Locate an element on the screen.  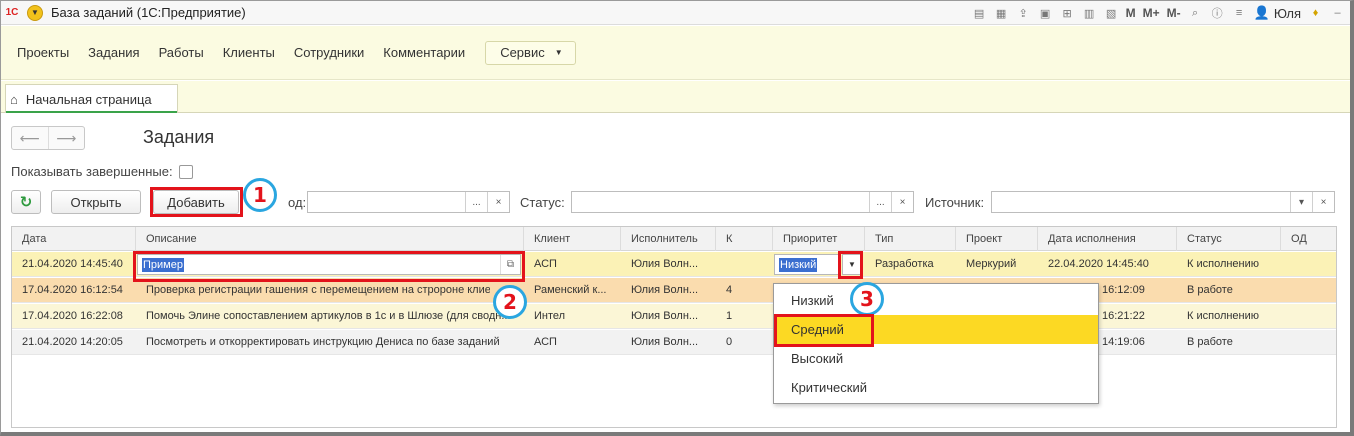
calendar-icon: ▥ is located at coordinates (1089, 13).